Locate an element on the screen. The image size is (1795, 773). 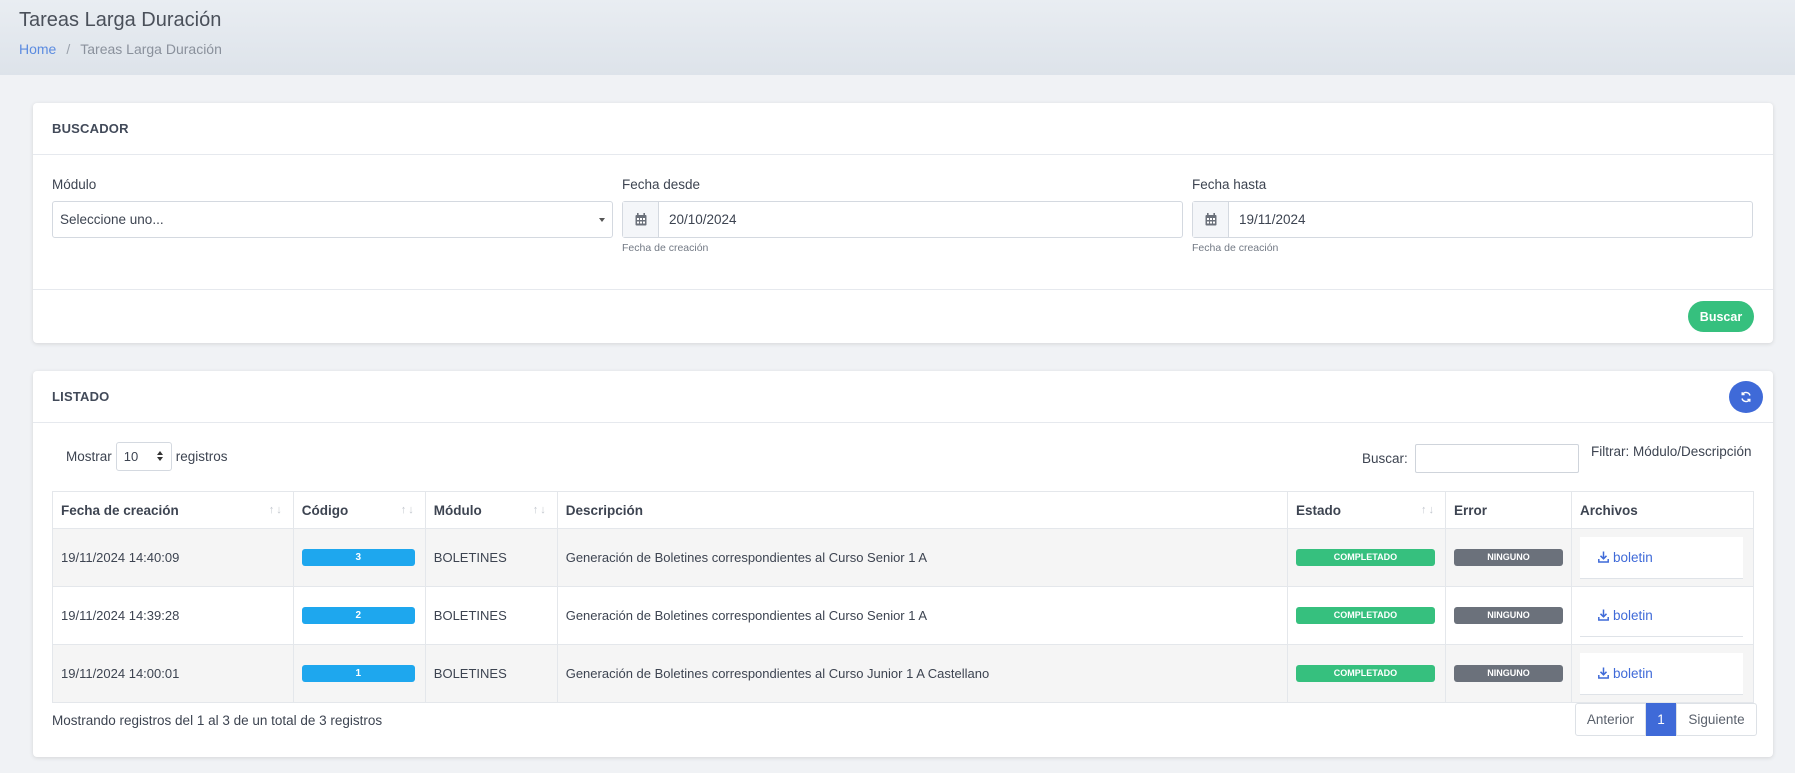
filter-note: Filtrar: Módulo/Descripción is located at coordinates (1671, 451).